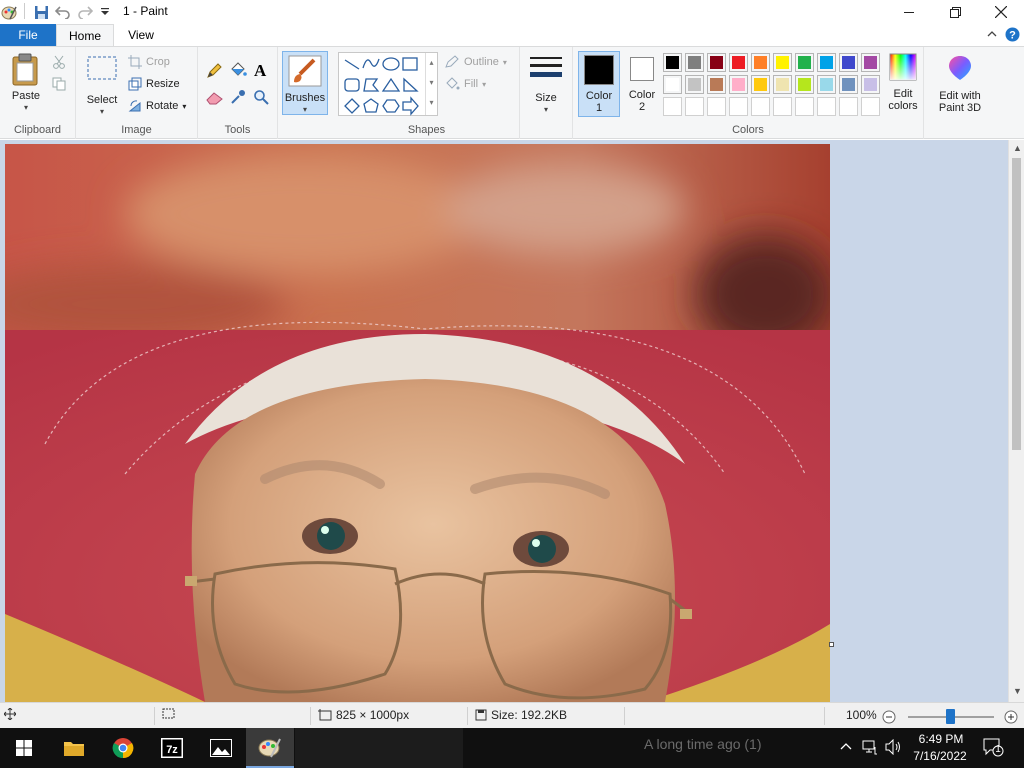 The width and height of the screenshot is (1024, 768). I want to click on close-button, so click(1001, 12).